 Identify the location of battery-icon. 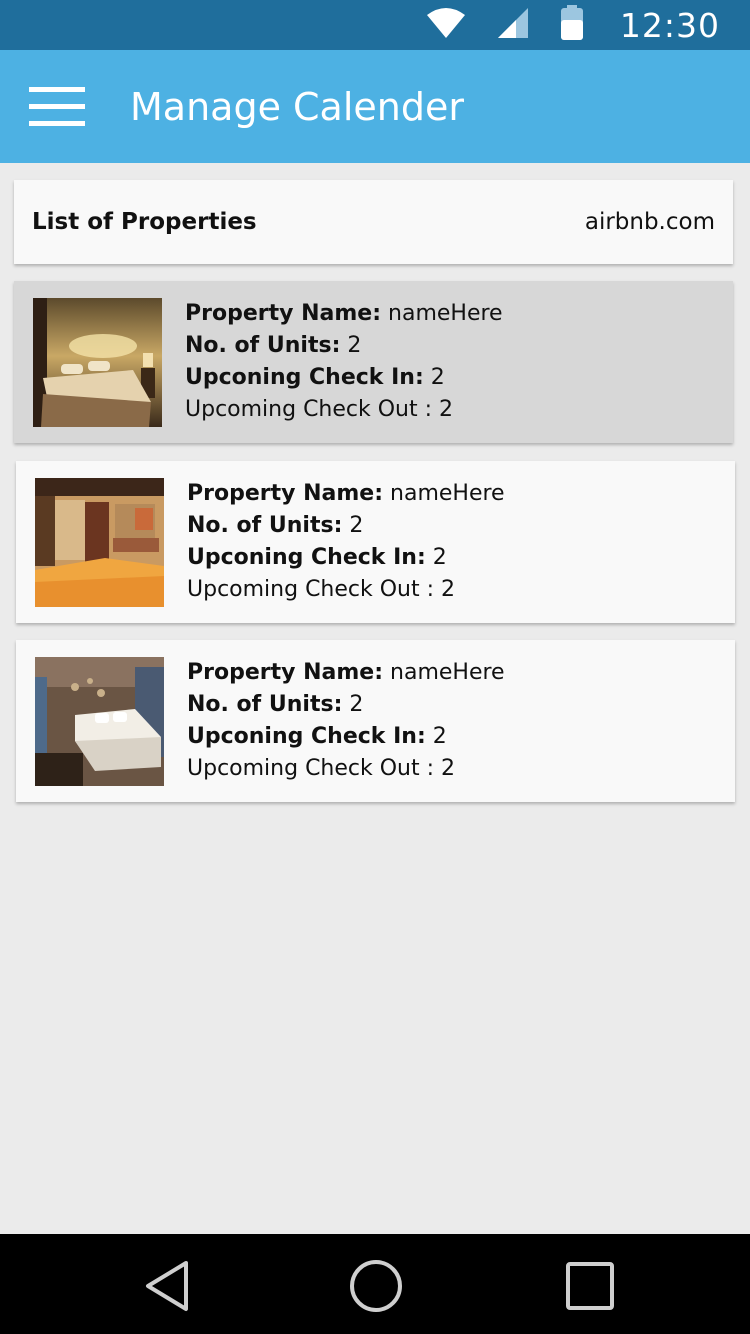
(572, 25).